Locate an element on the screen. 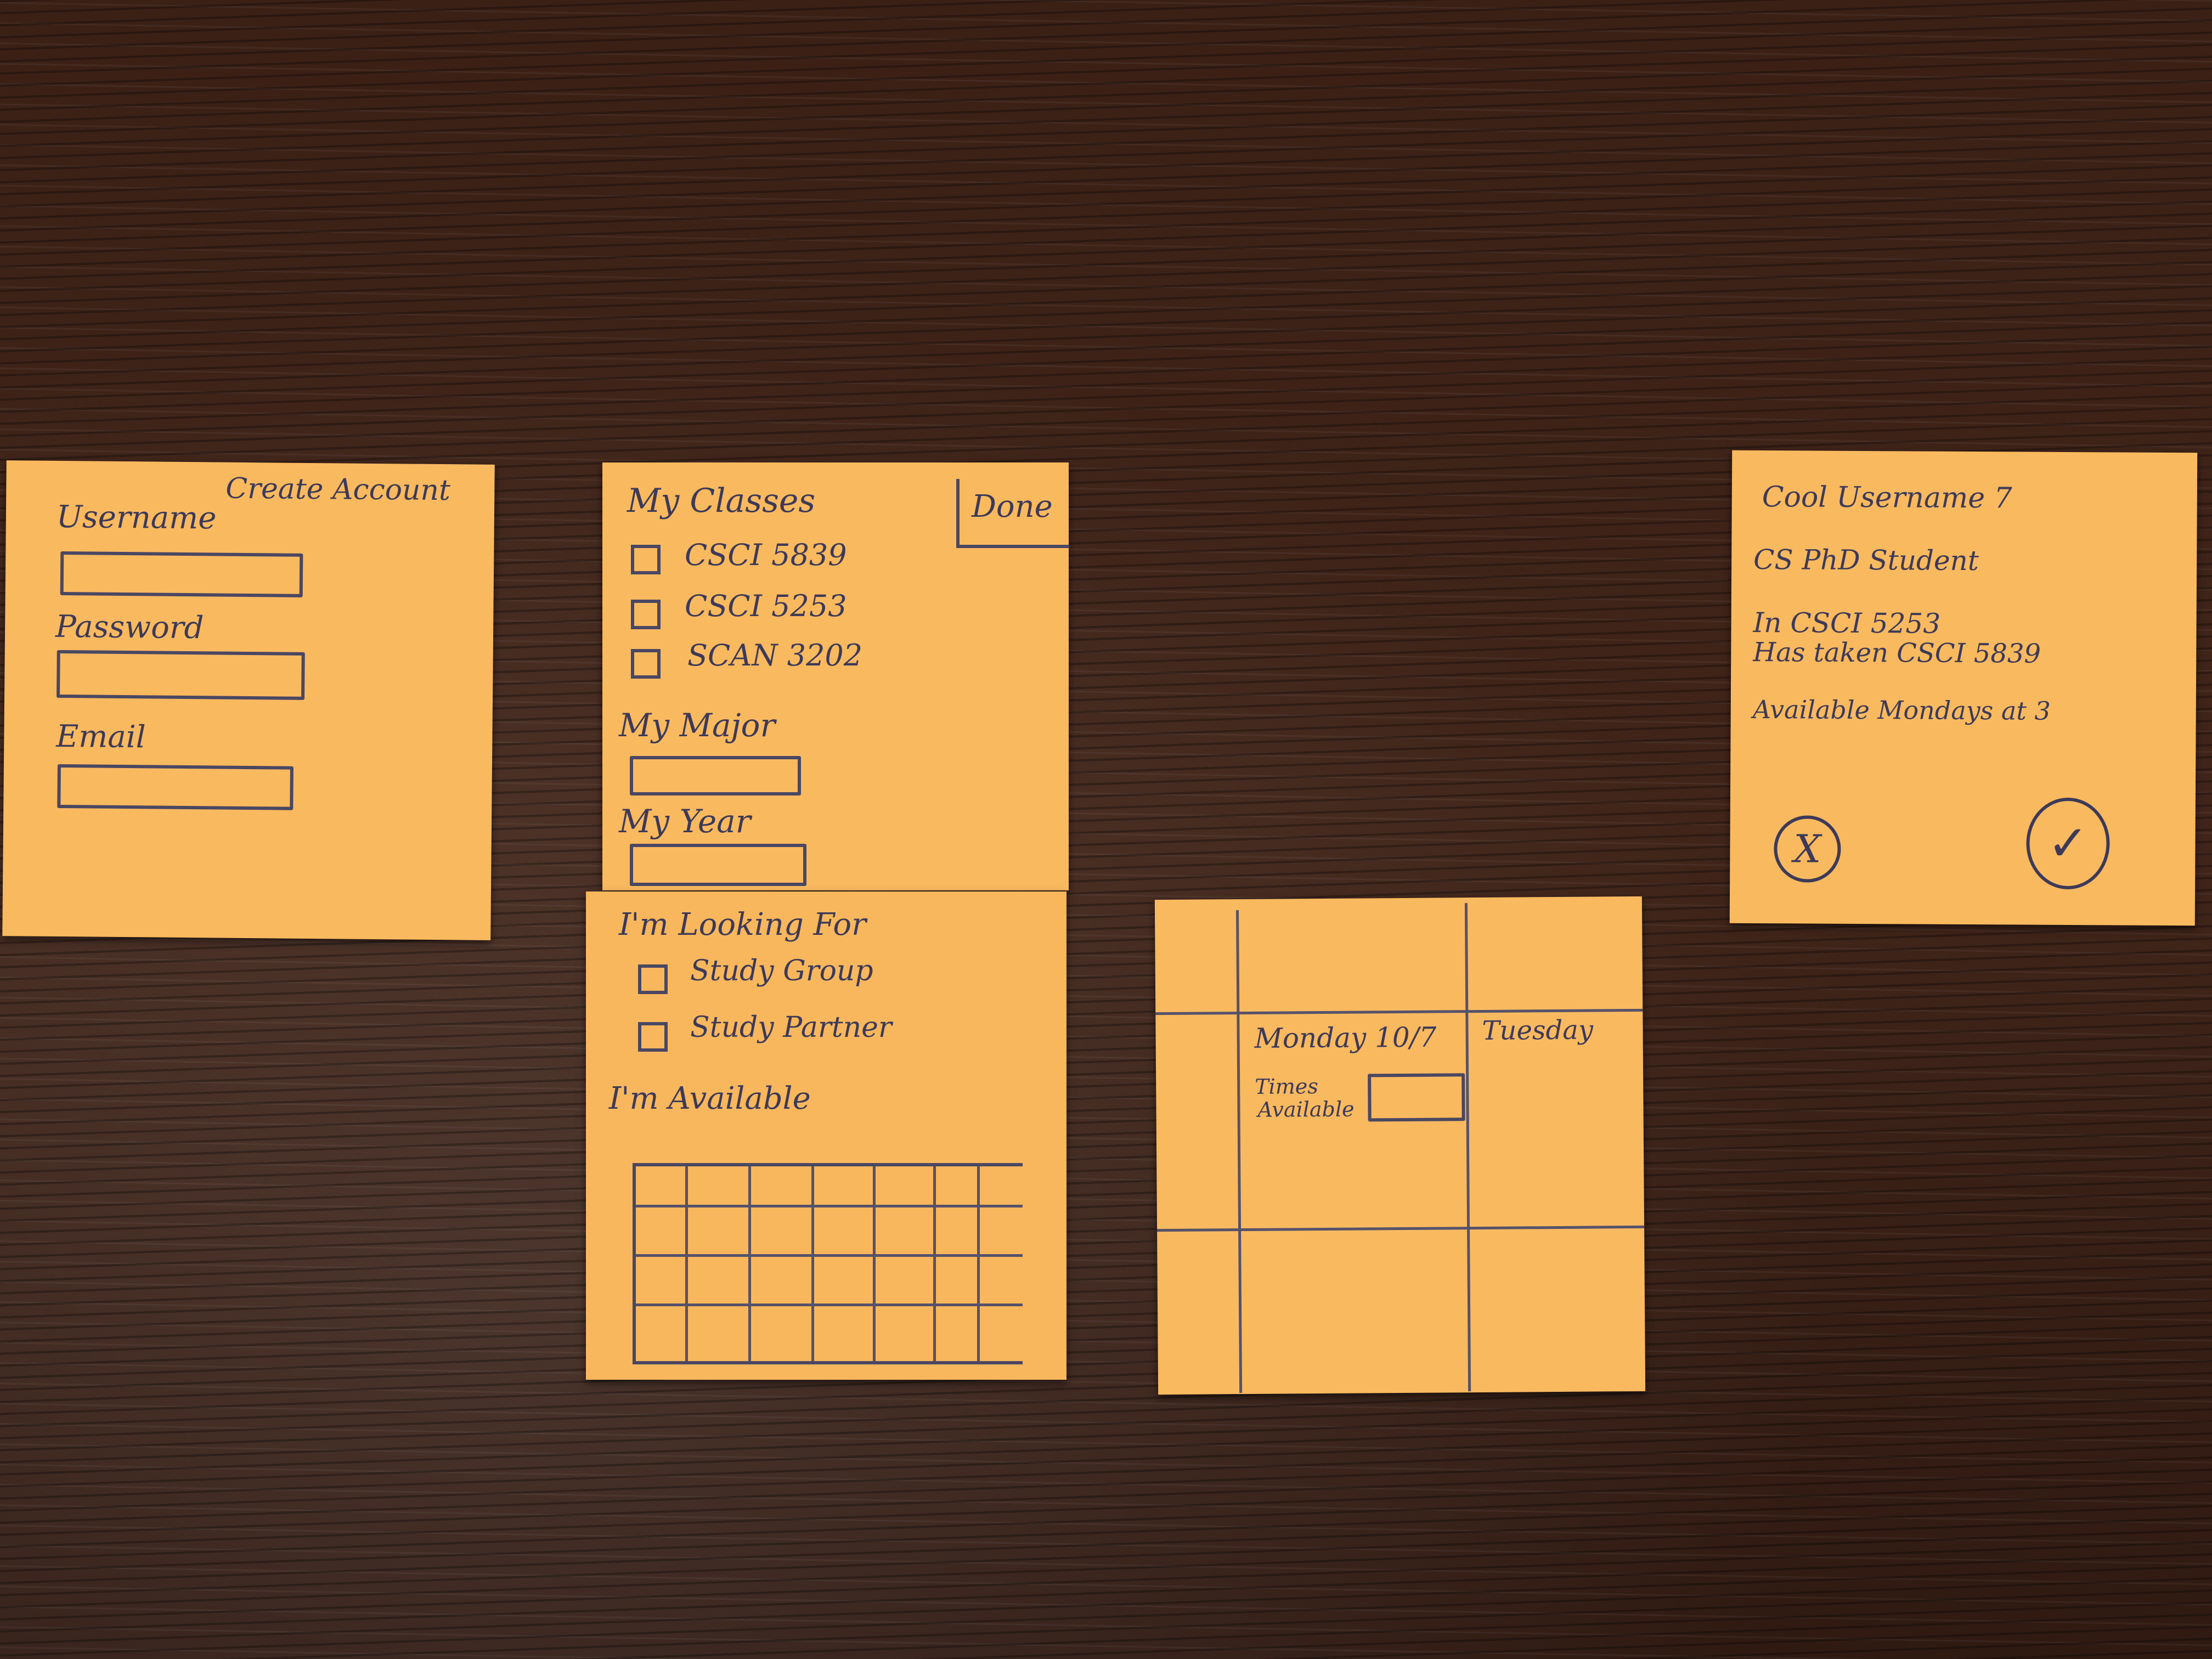  calendar-note: Monday 10/7 Tuesday Times Available is located at coordinates (1400, 1145).